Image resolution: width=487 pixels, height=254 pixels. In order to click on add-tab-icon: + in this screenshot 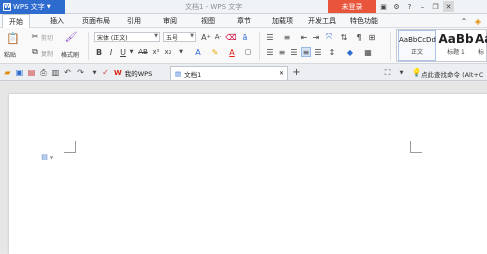, I will do `click(296, 72)`.